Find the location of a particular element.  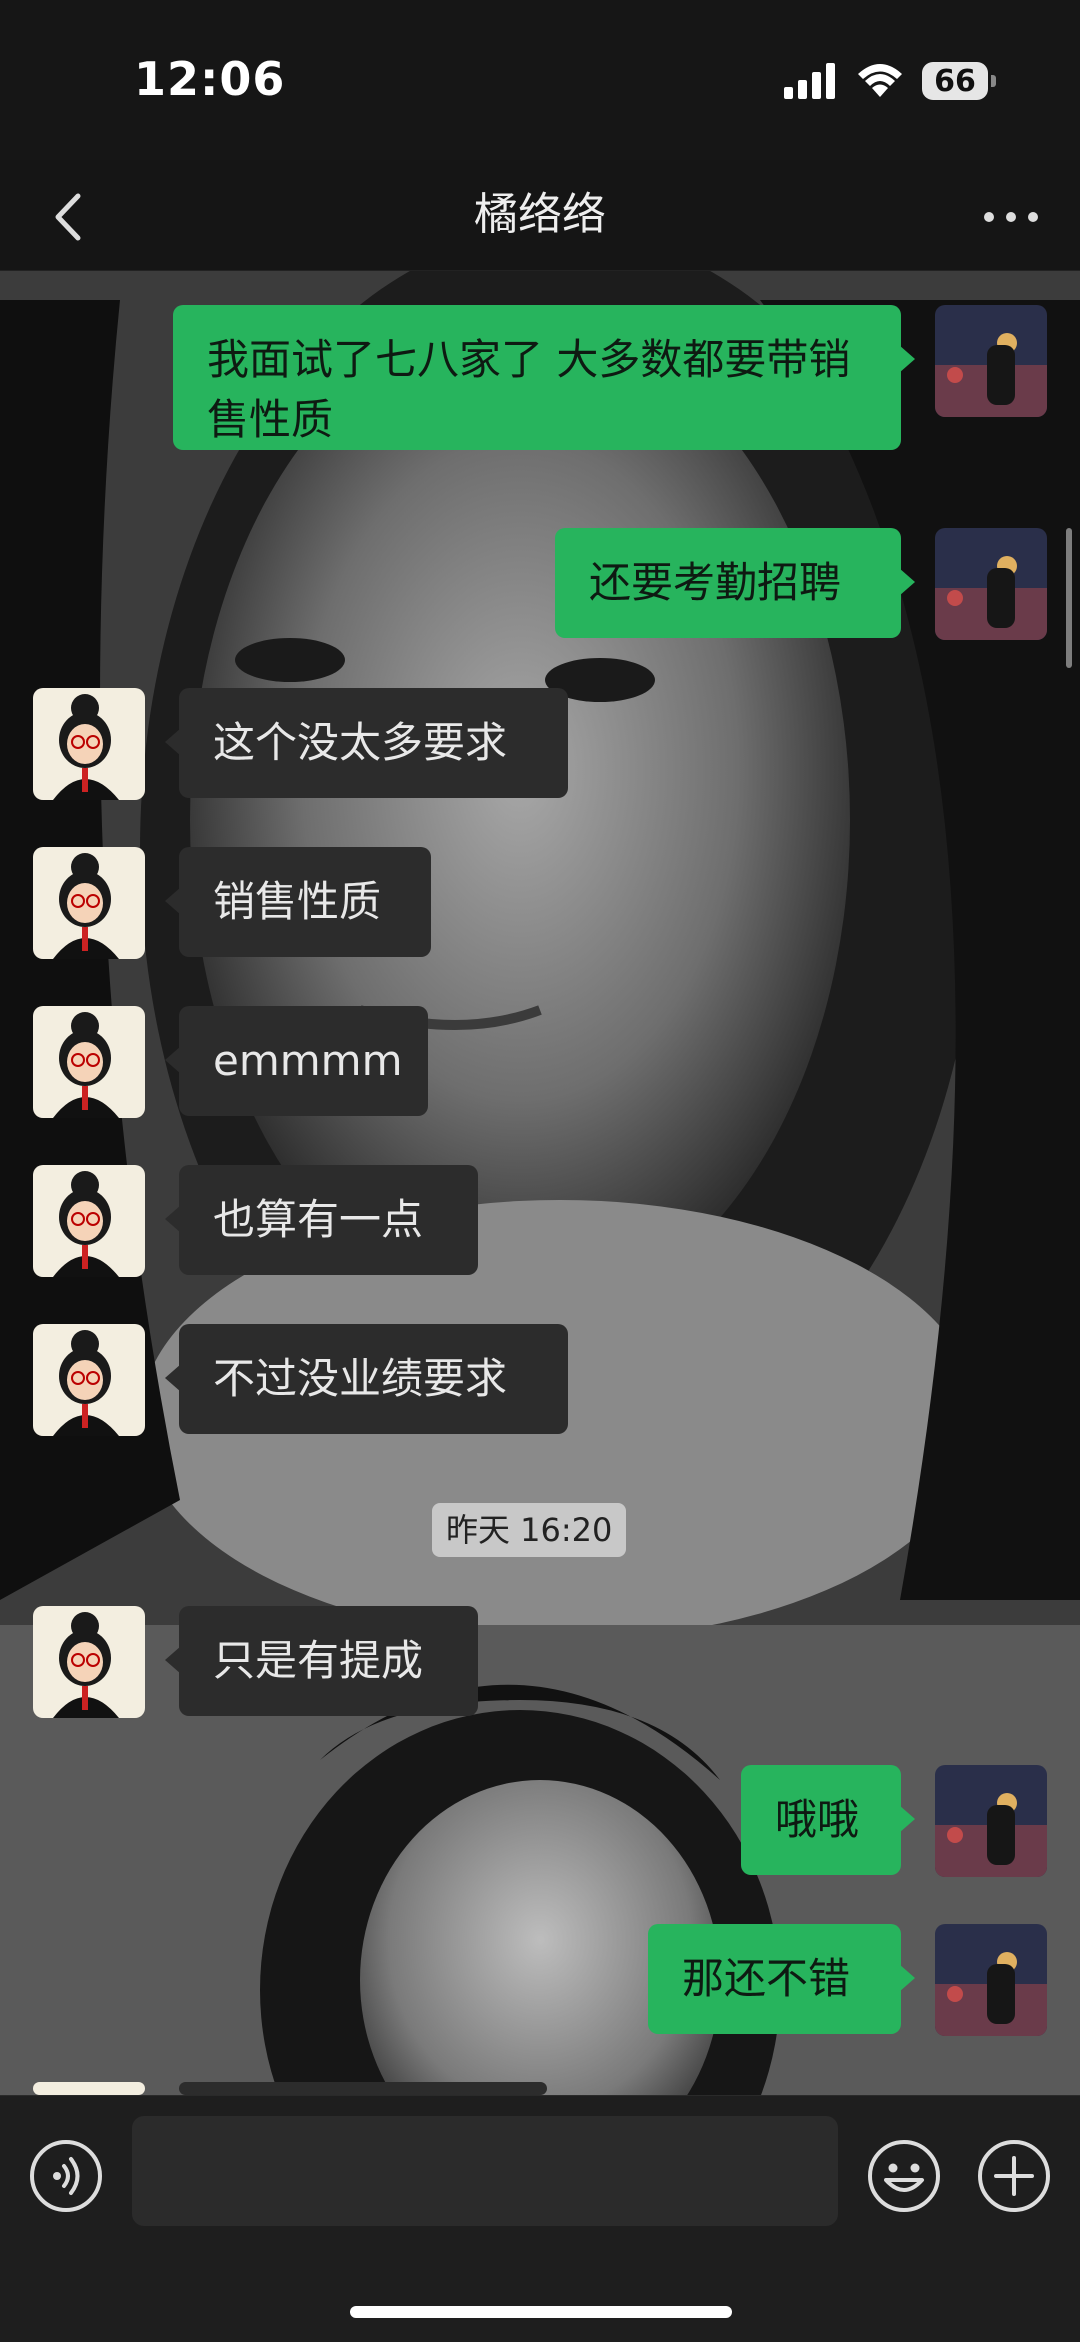

home-indicator is located at coordinates (541, 2312).